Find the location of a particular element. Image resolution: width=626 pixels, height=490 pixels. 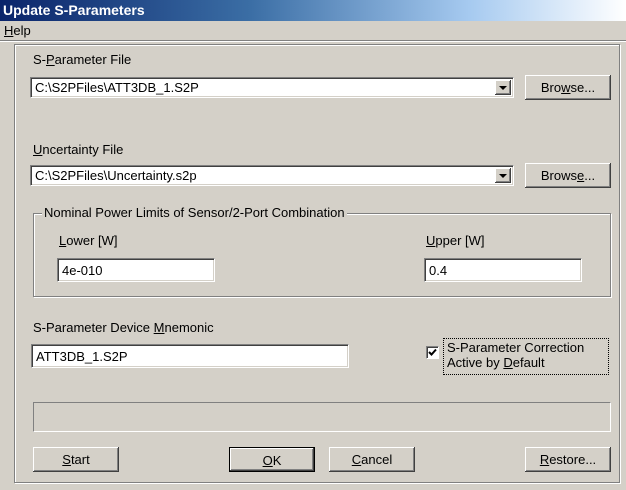

correction-checkbox is located at coordinates (432, 352).